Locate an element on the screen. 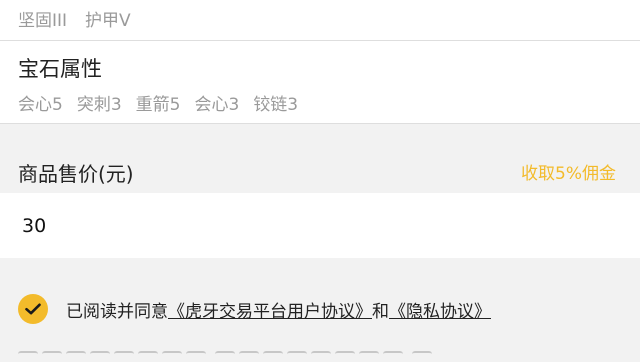  skill-tag: 坚固III is located at coordinates (43, 21).